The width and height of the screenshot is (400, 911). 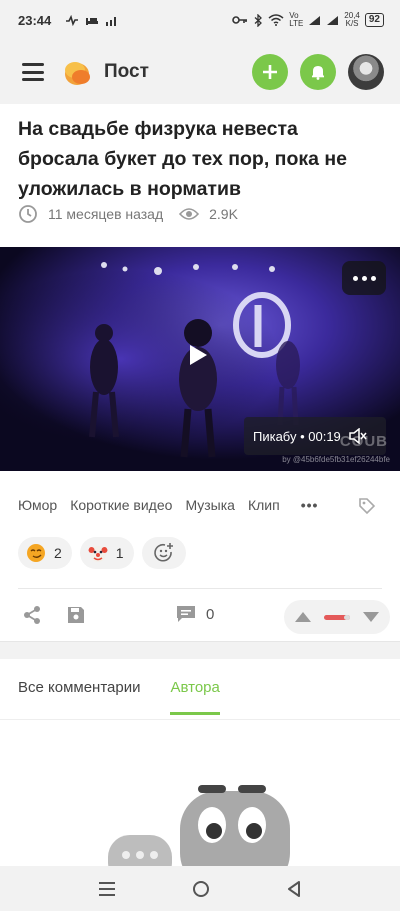 What do you see at coordinates (198, 355) in the screenshot?
I see `play-icon` at bounding box center [198, 355].